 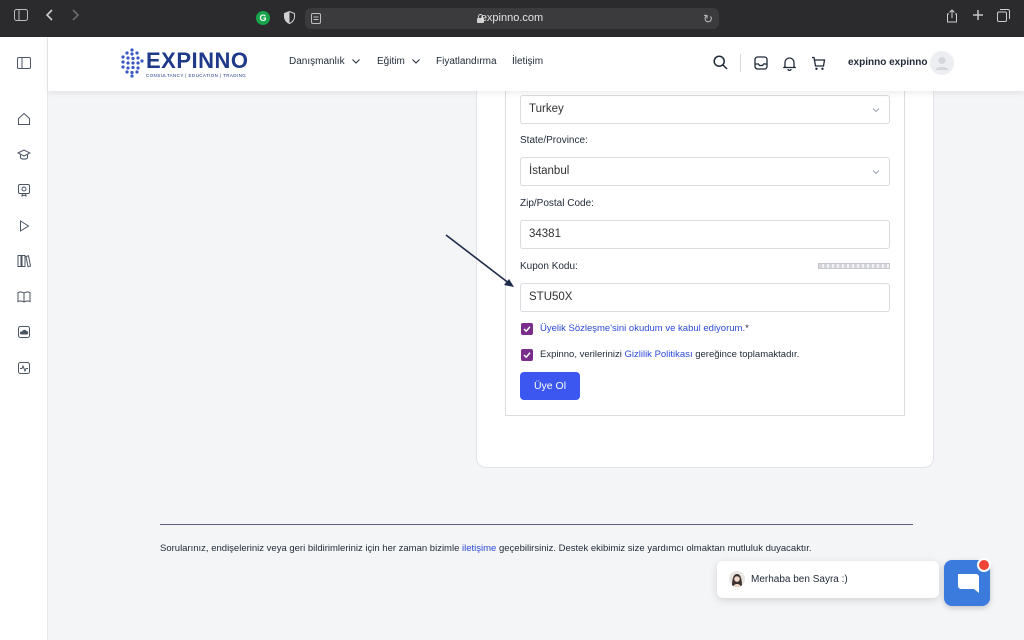 What do you see at coordinates (21, 15) in the screenshot?
I see `sidebar-toggle-icon` at bounding box center [21, 15].